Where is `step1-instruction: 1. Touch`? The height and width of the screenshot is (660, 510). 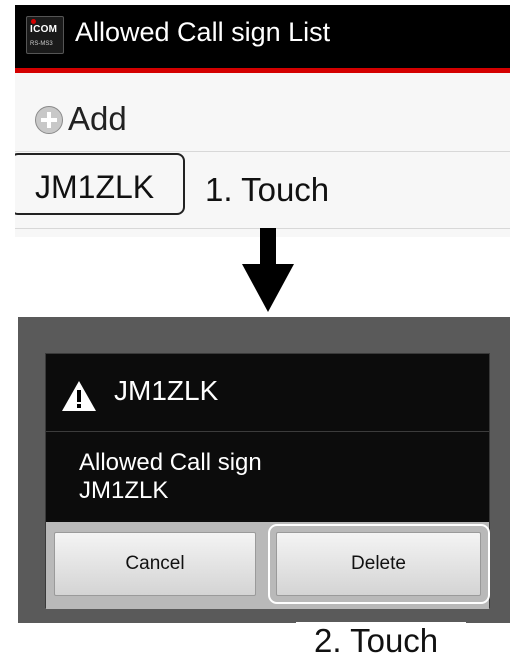 step1-instruction: 1. Touch is located at coordinates (267, 189).